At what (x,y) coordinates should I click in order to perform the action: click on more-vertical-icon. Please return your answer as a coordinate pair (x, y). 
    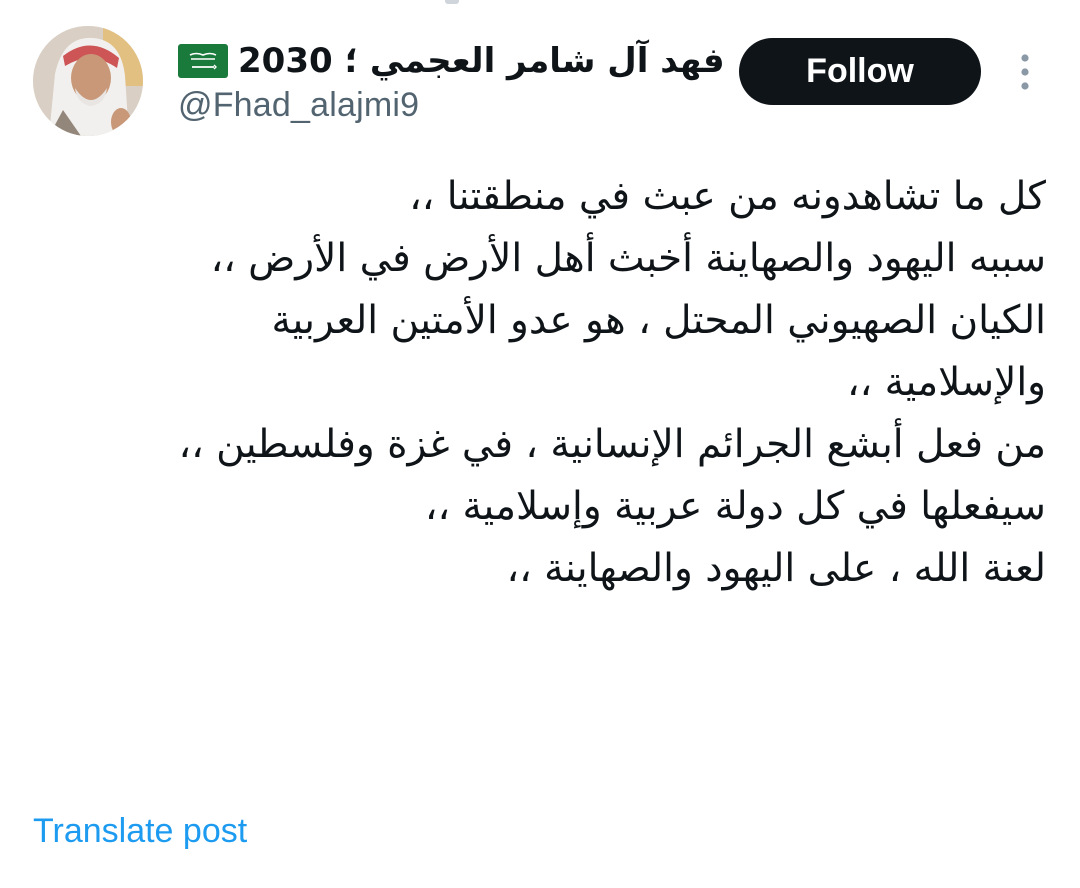
    Looking at the image, I should click on (1025, 72).